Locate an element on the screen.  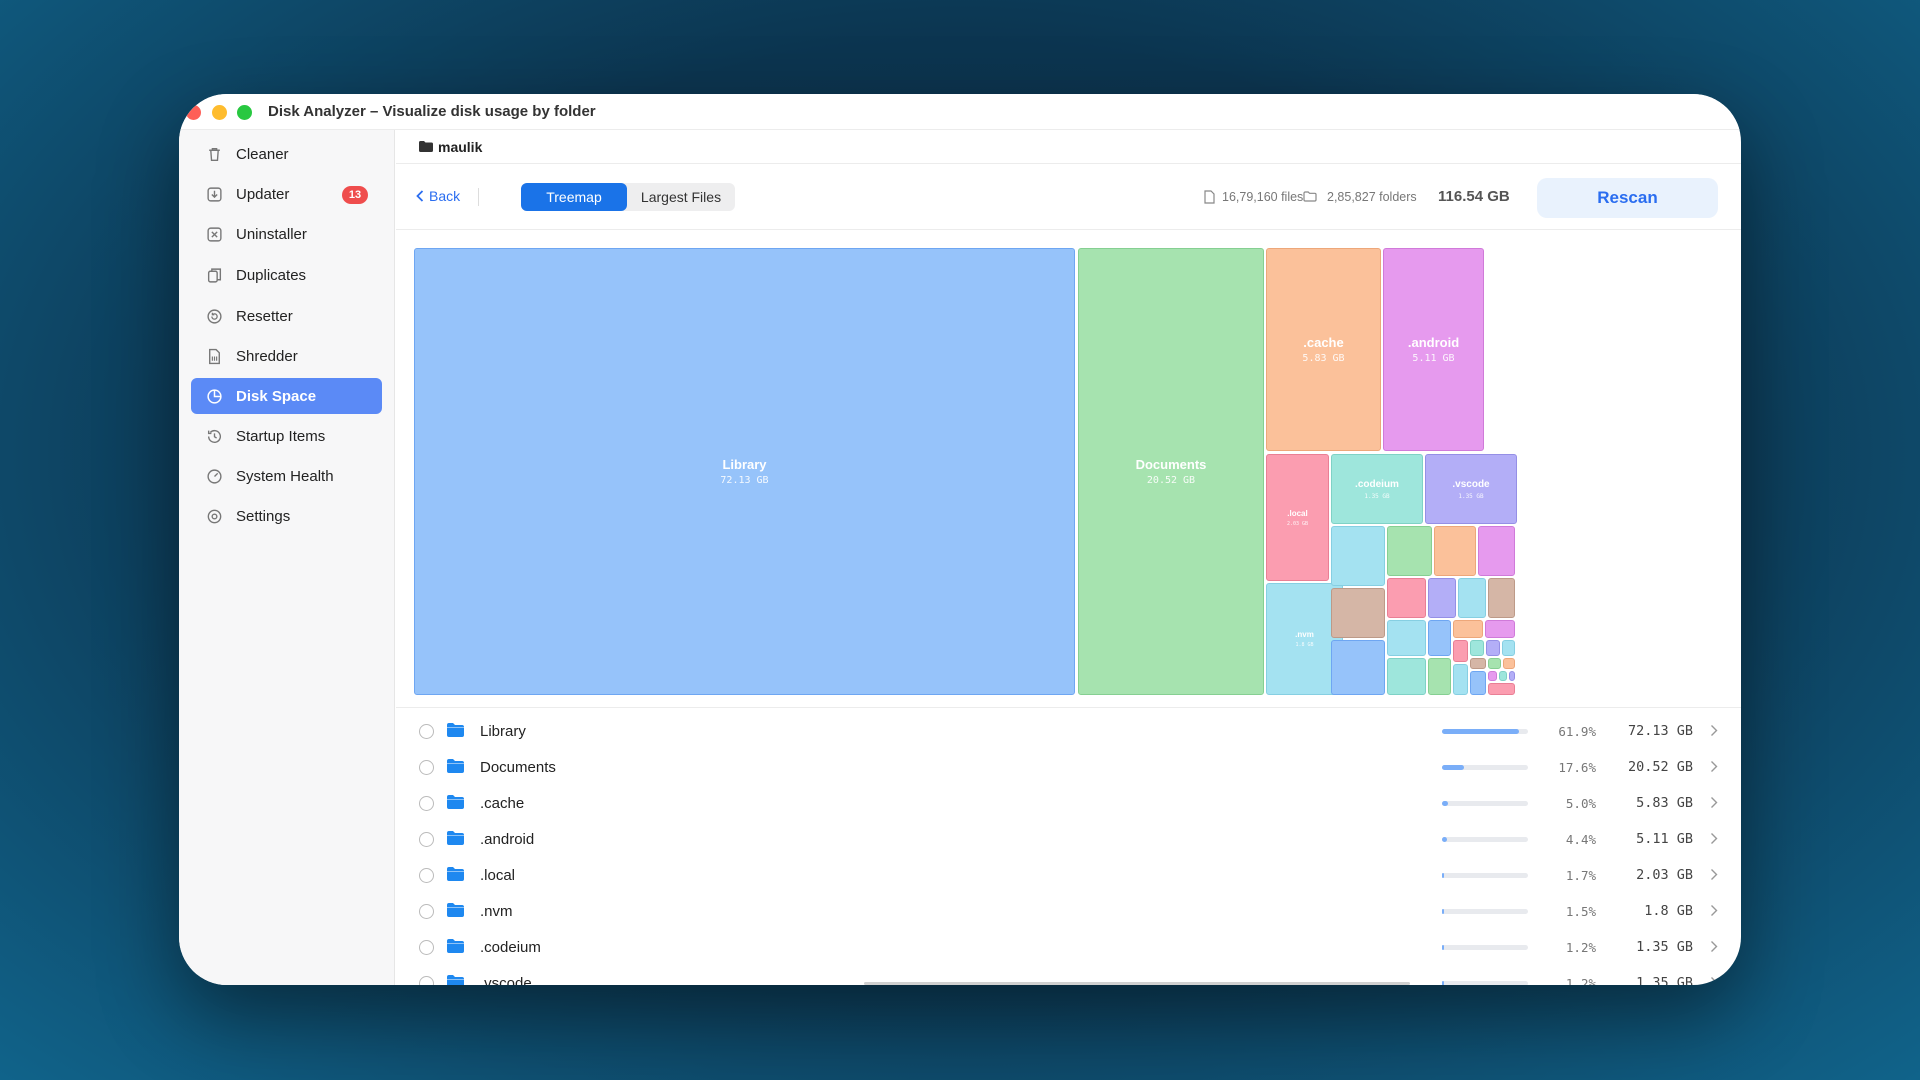
sidebar-item-startup-items: Startup Items is located at coordinates (286, 436).